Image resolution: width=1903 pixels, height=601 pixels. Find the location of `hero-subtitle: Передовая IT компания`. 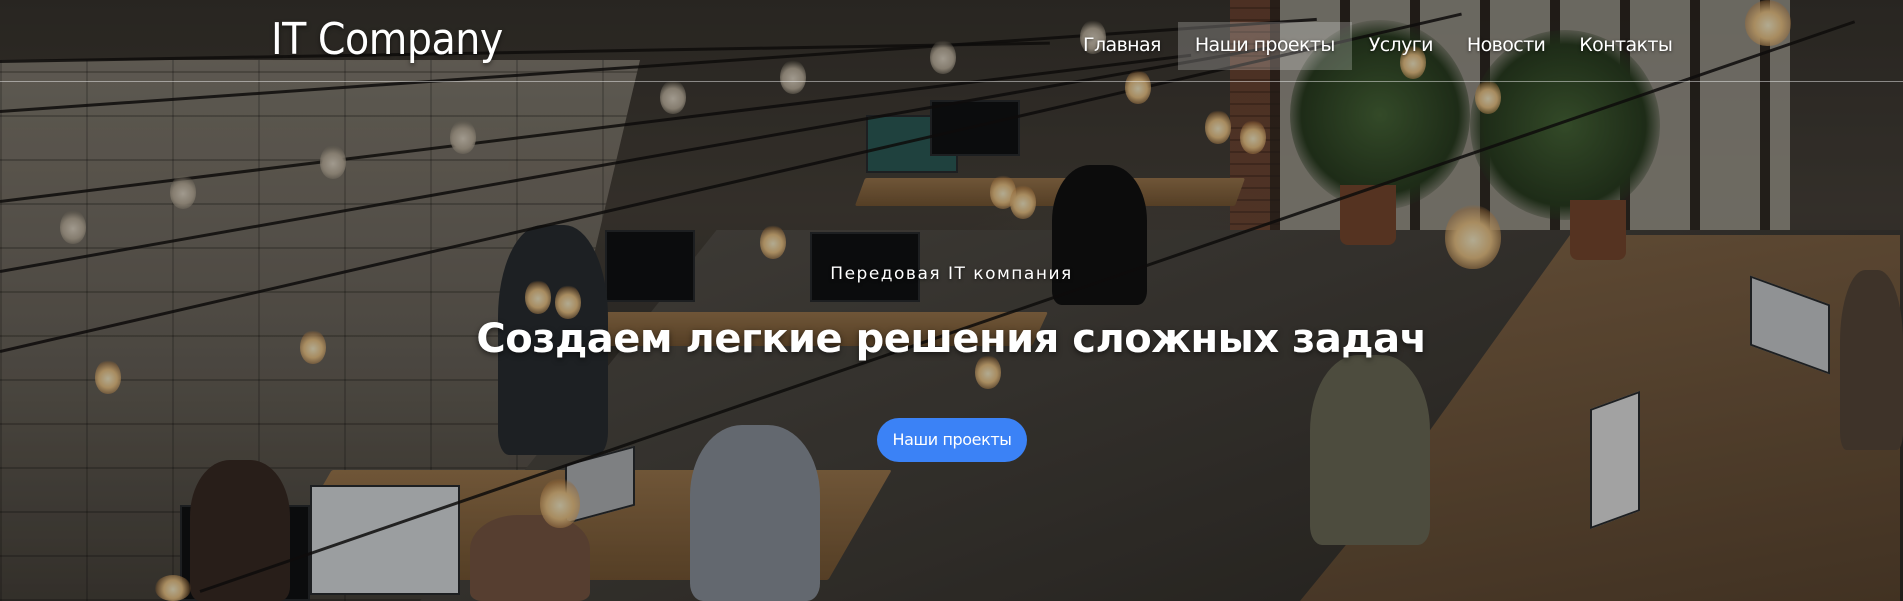

hero-subtitle: Передовая IT компания is located at coordinates (951, 274).